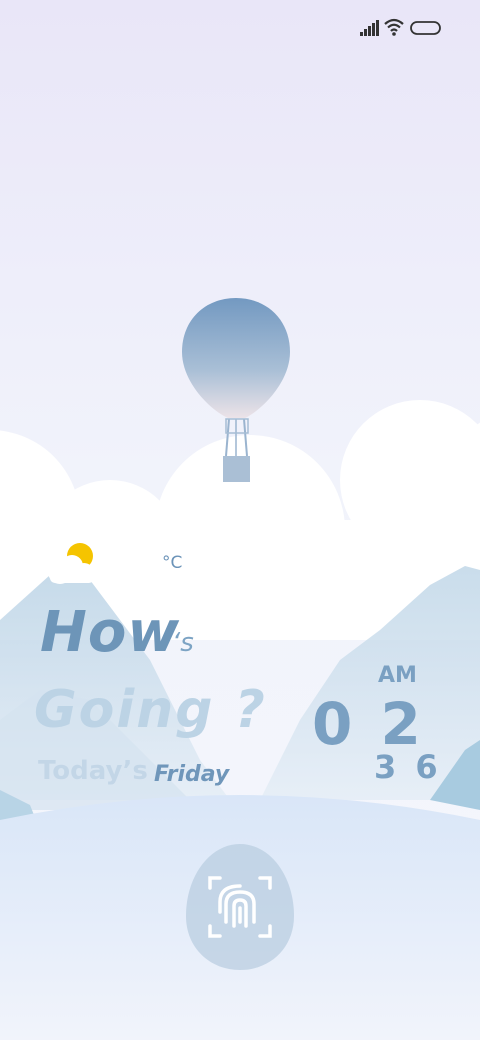  I want to click on status-bar, so click(405, 28).